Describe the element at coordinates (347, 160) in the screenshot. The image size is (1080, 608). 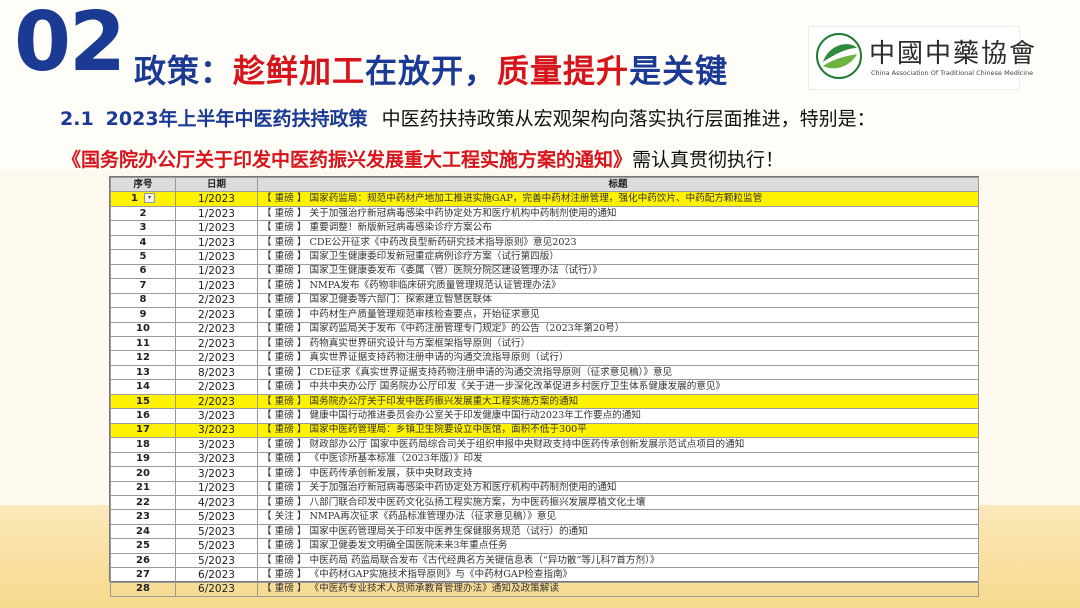
I see `notice-document-title: 《国务院办公厅关于印发中医药振兴发展重大工程实施方案的通知》` at that location.